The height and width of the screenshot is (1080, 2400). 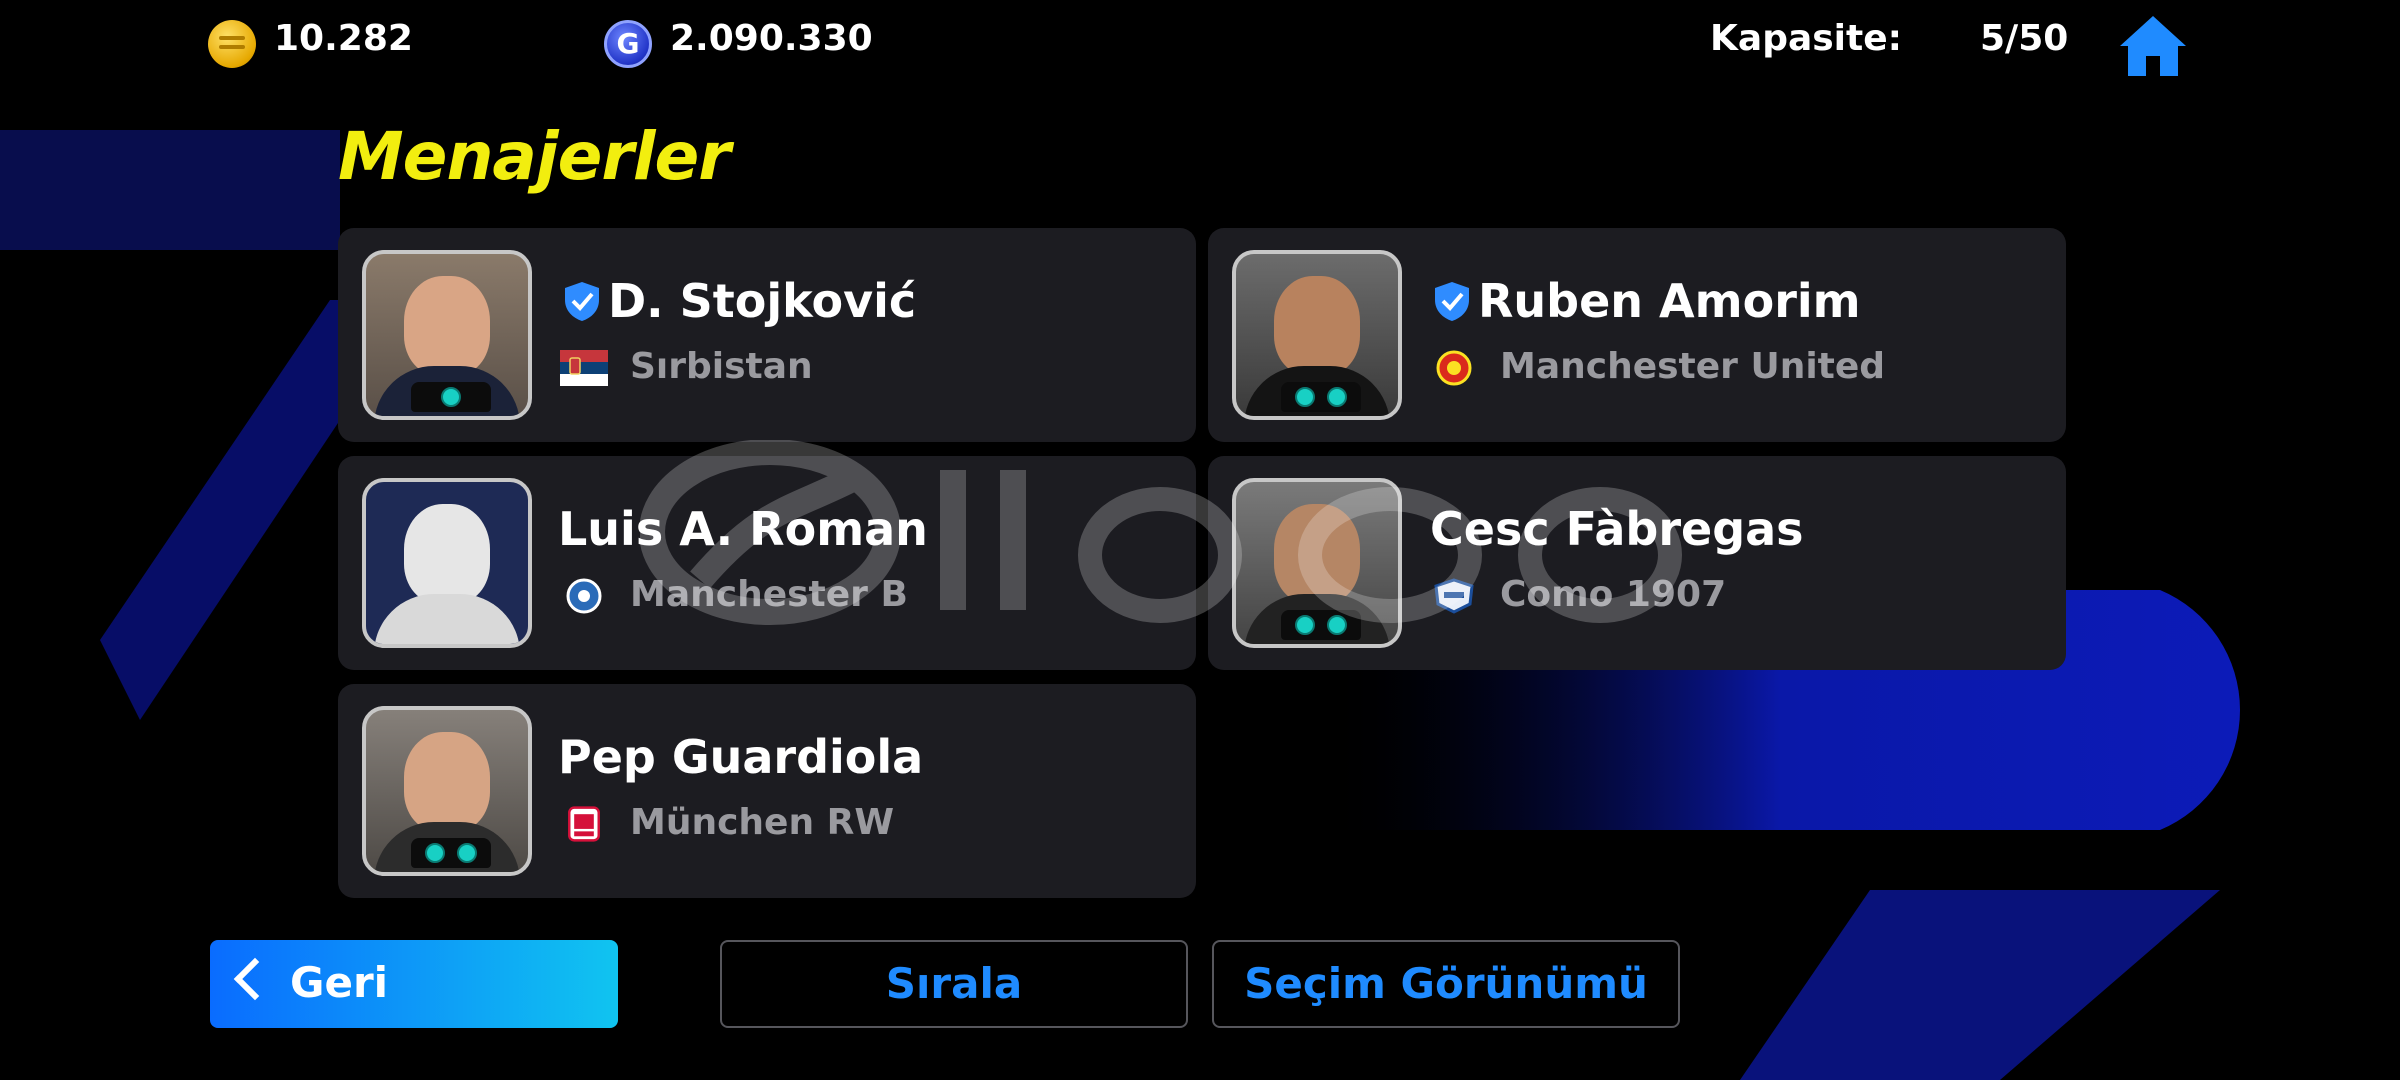 I want to click on manager-card: Ruben Amorim Manchester United, so click(x=1637, y=335).